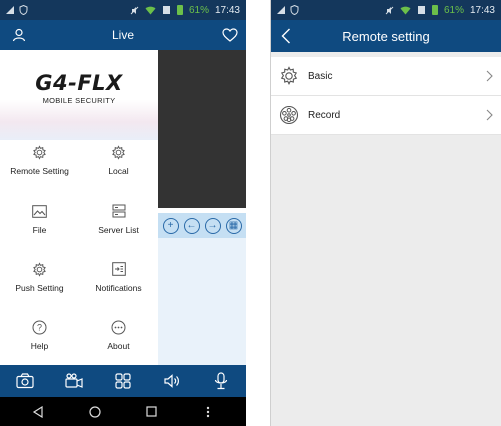 Image resolution: width=501 pixels, height=426 pixels. What do you see at coordinates (118, 171) in the screenshot?
I see `menu-item-label: Local` at bounding box center [118, 171].